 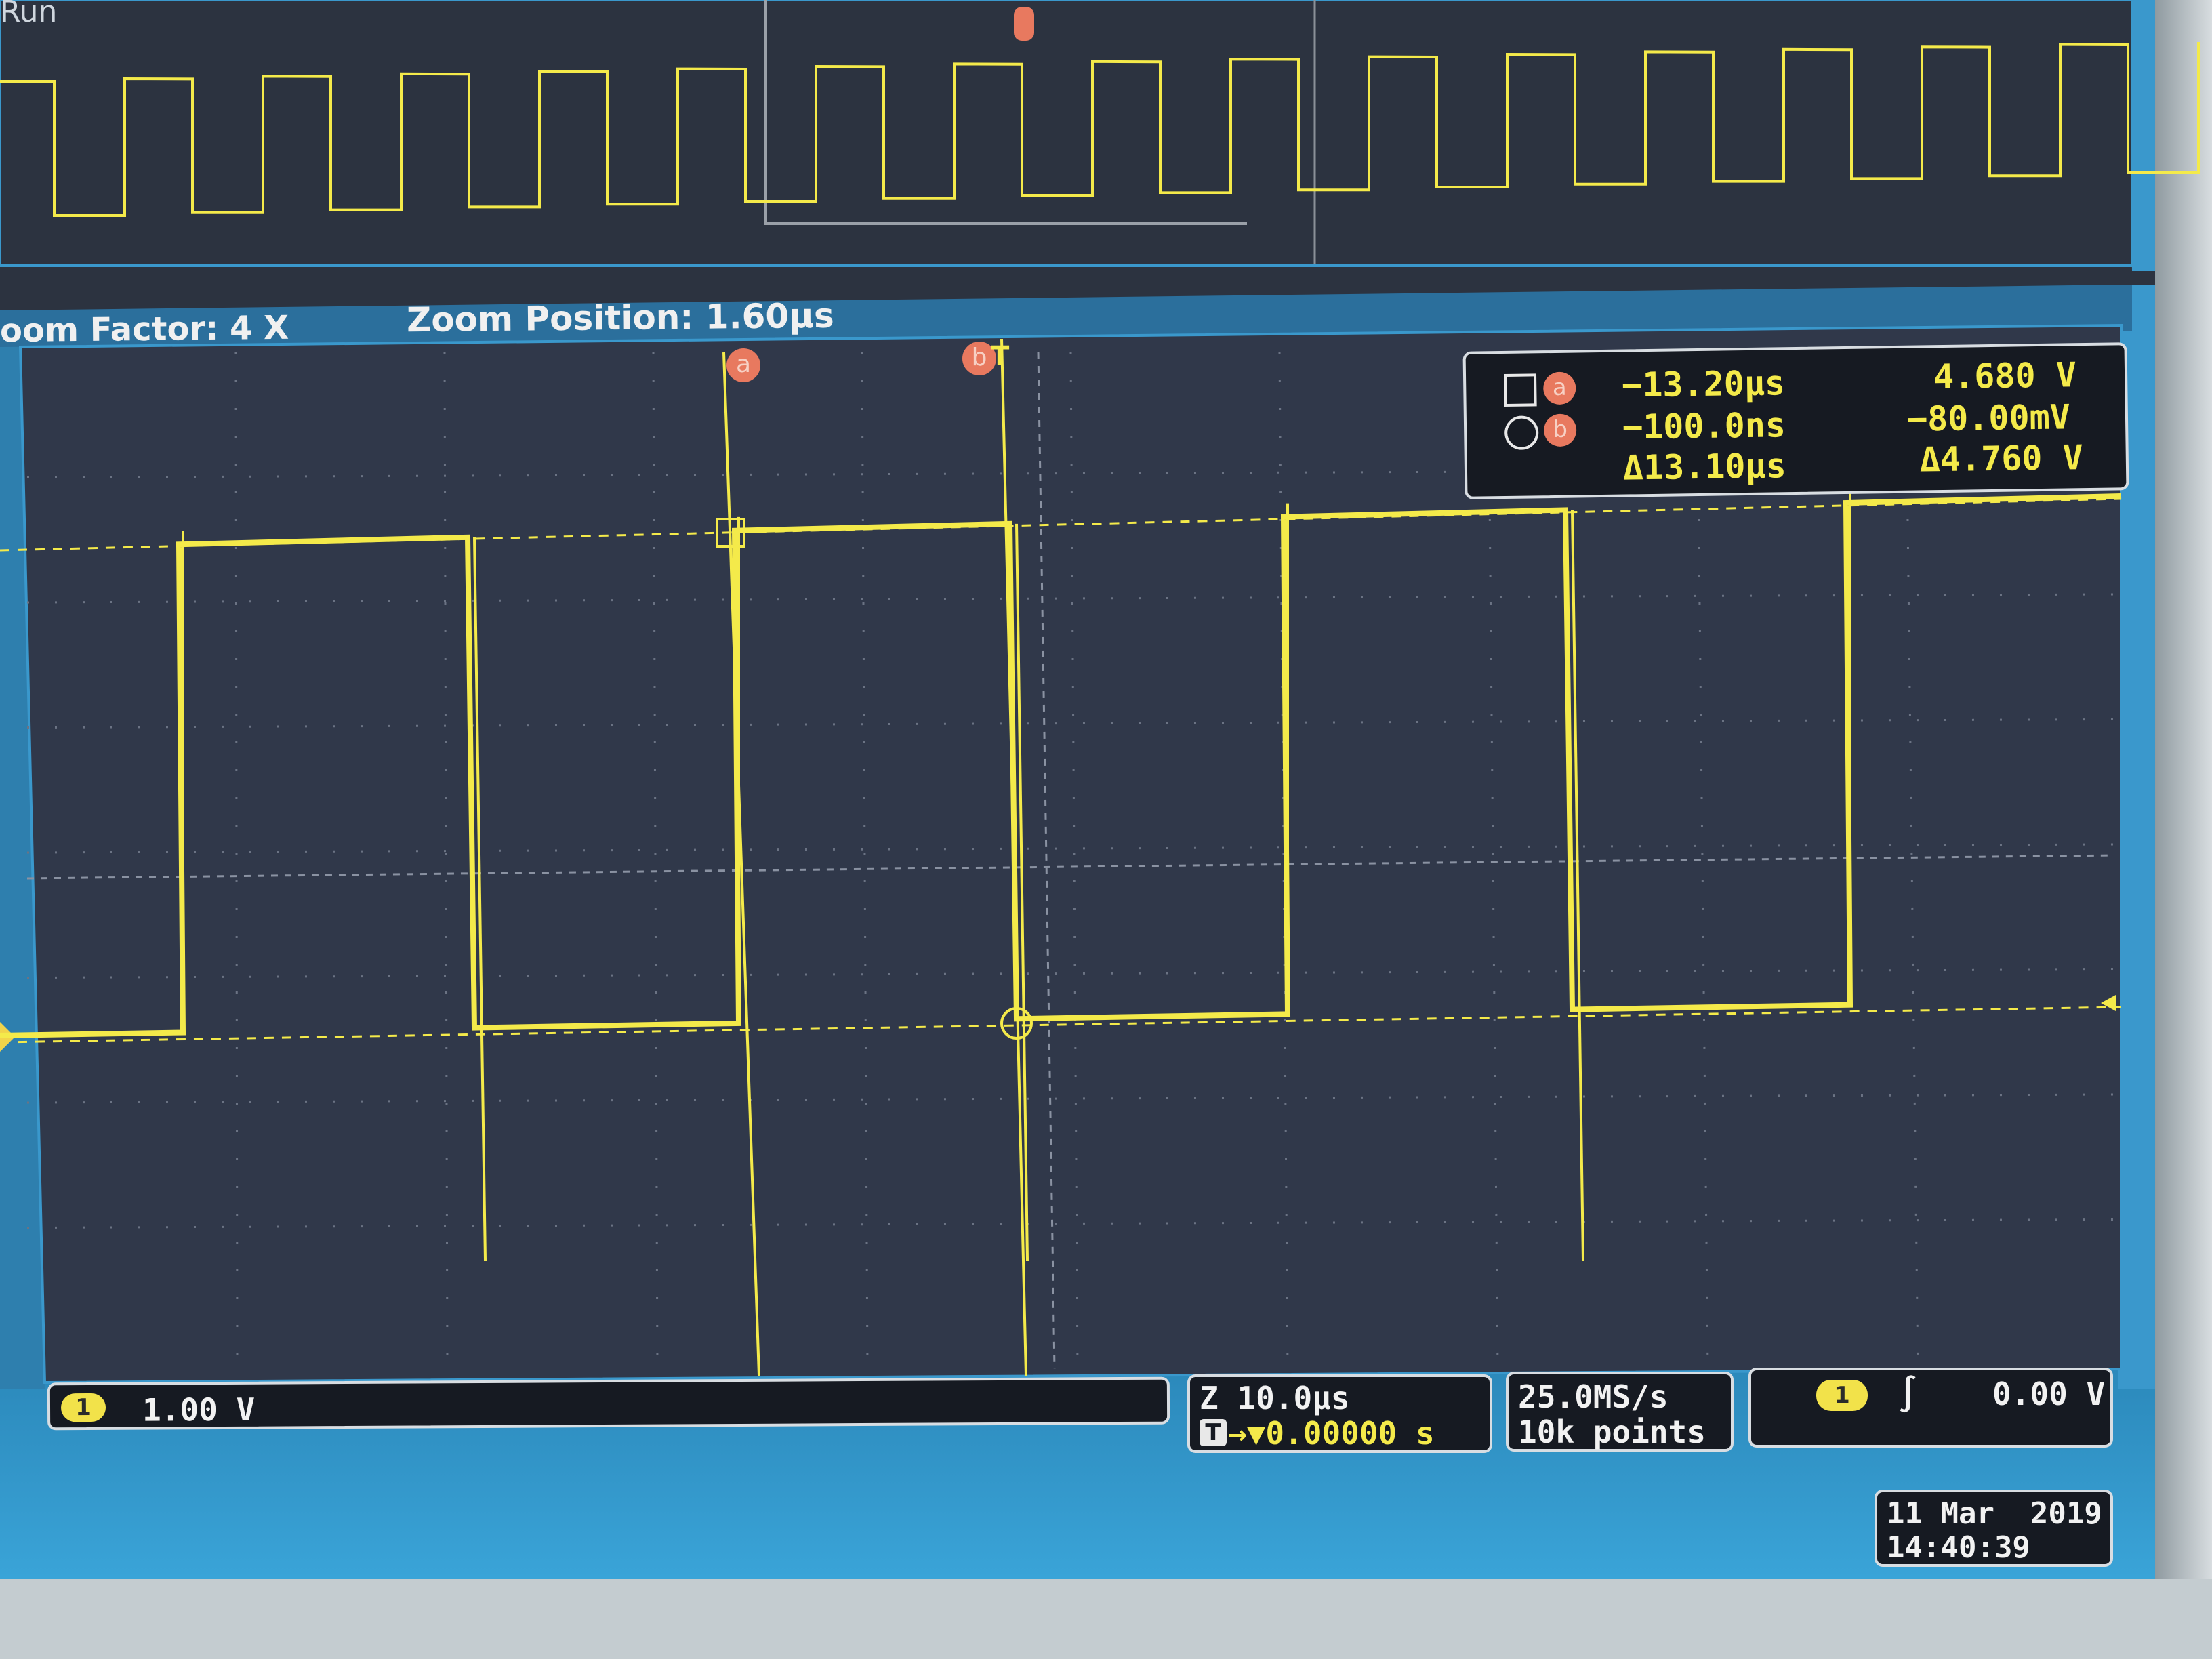 I want to click on trigger-marker: T, so click(x=1000, y=357).